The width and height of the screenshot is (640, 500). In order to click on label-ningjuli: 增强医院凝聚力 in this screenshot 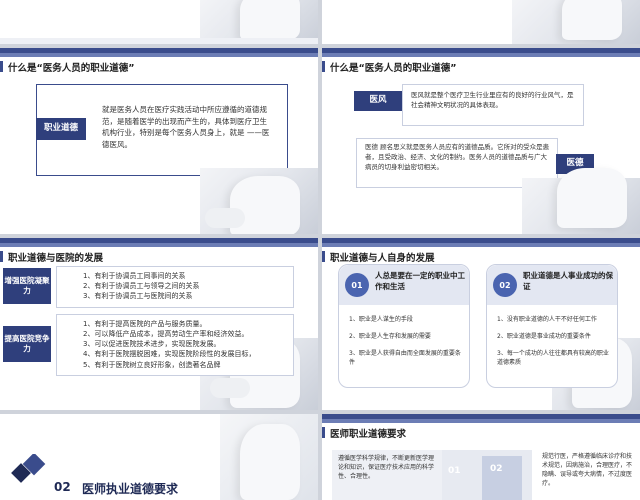, I will do `click(27, 286)`.